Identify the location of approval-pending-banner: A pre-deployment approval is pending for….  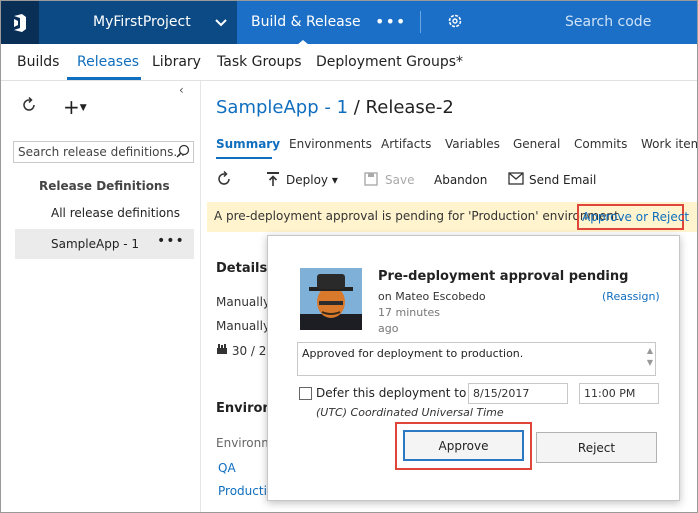
(452, 217).